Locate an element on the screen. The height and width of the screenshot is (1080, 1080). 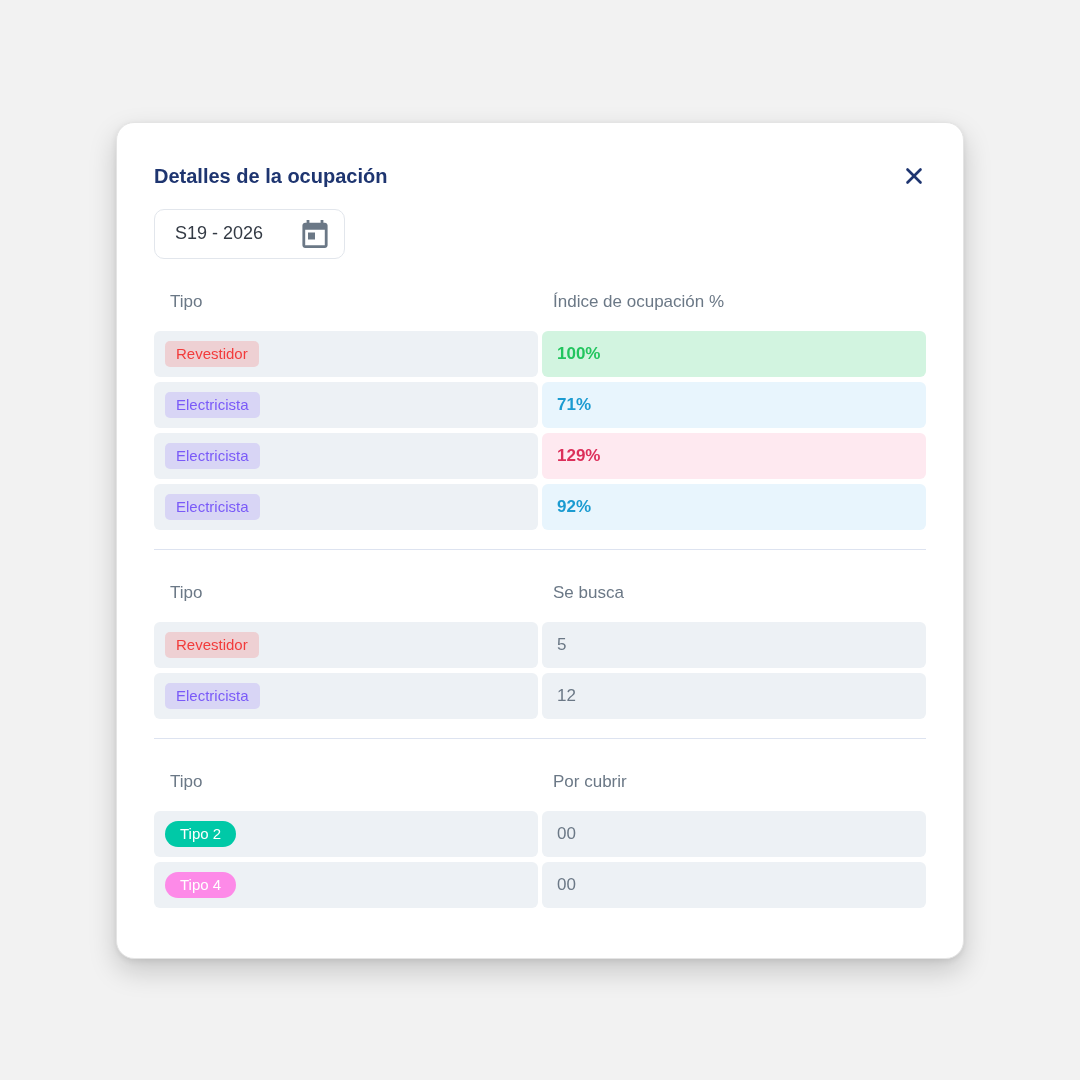
table-cell: 71% is located at coordinates (734, 404).